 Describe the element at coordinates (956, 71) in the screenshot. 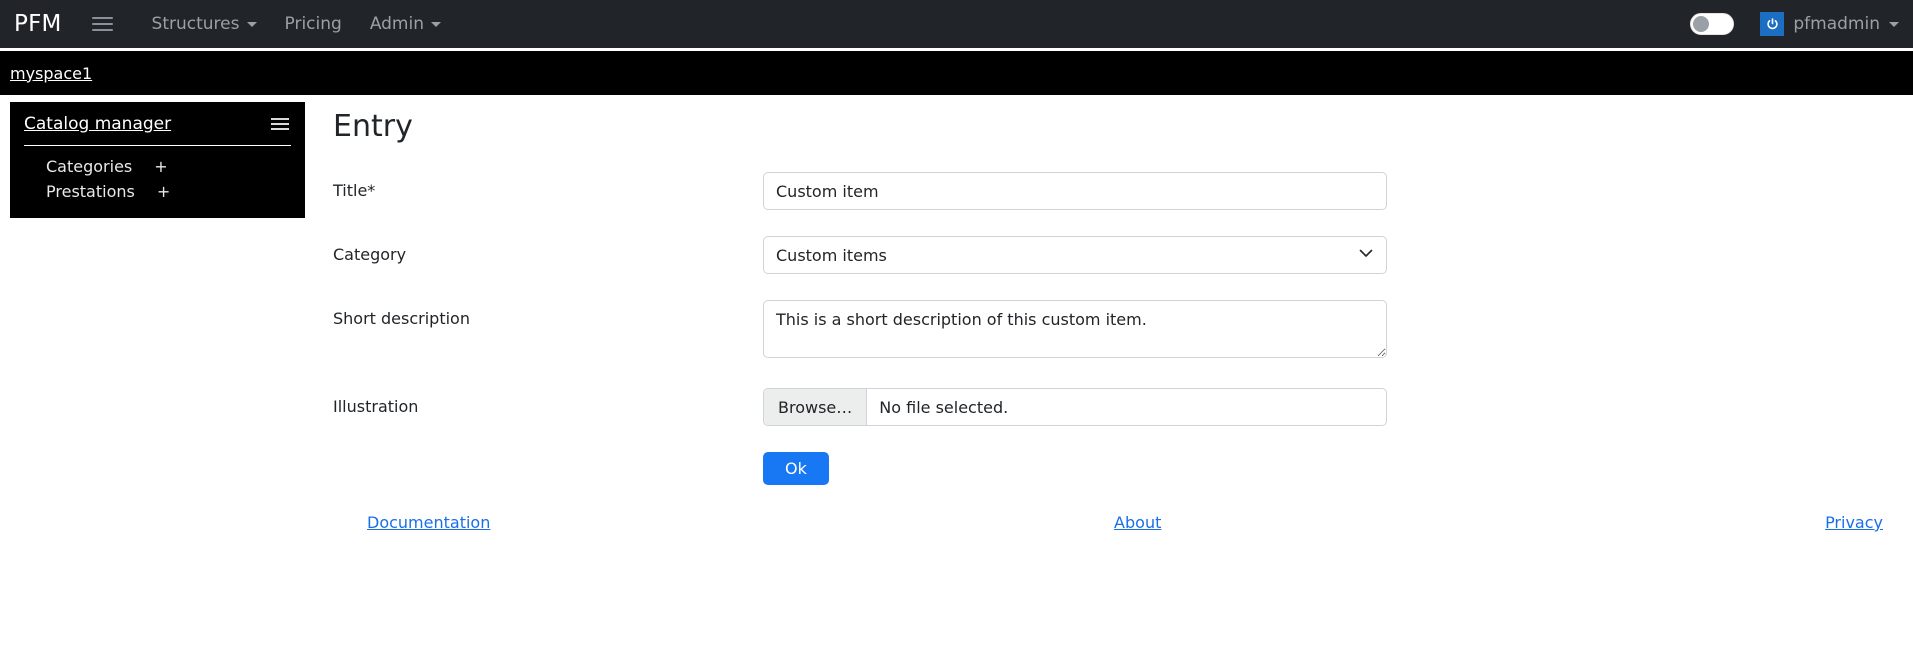

I see `breadcrumb: myspace1` at that location.